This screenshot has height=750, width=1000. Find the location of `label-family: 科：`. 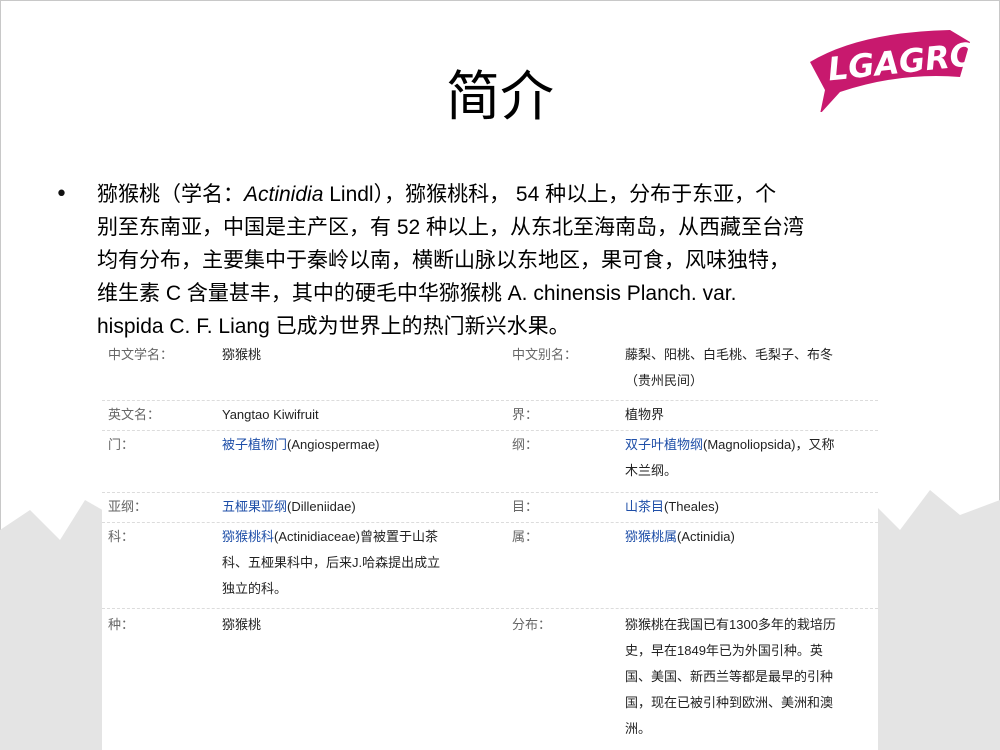

label-family: 科： is located at coordinates (121, 536).